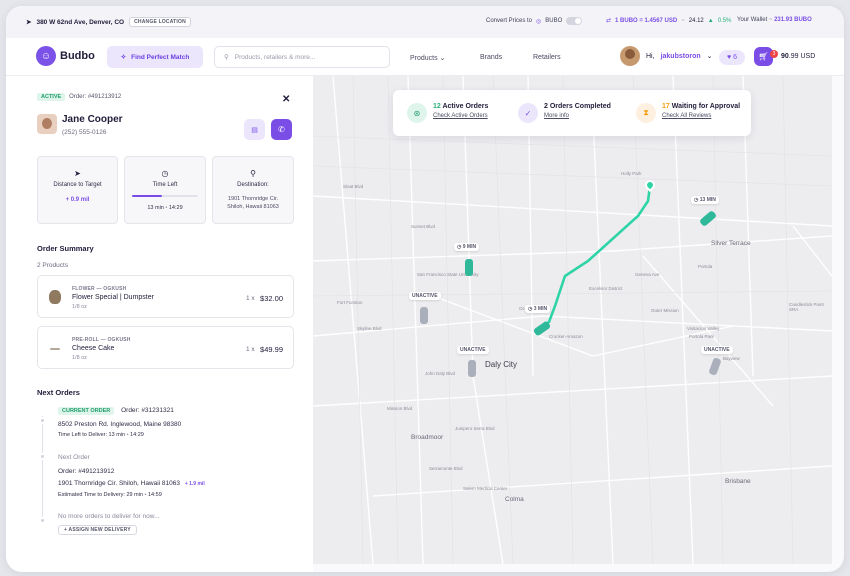  What do you see at coordinates (423, 226) in the screenshot?
I see `map-label: Sunset Blvd` at bounding box center [423, 226].